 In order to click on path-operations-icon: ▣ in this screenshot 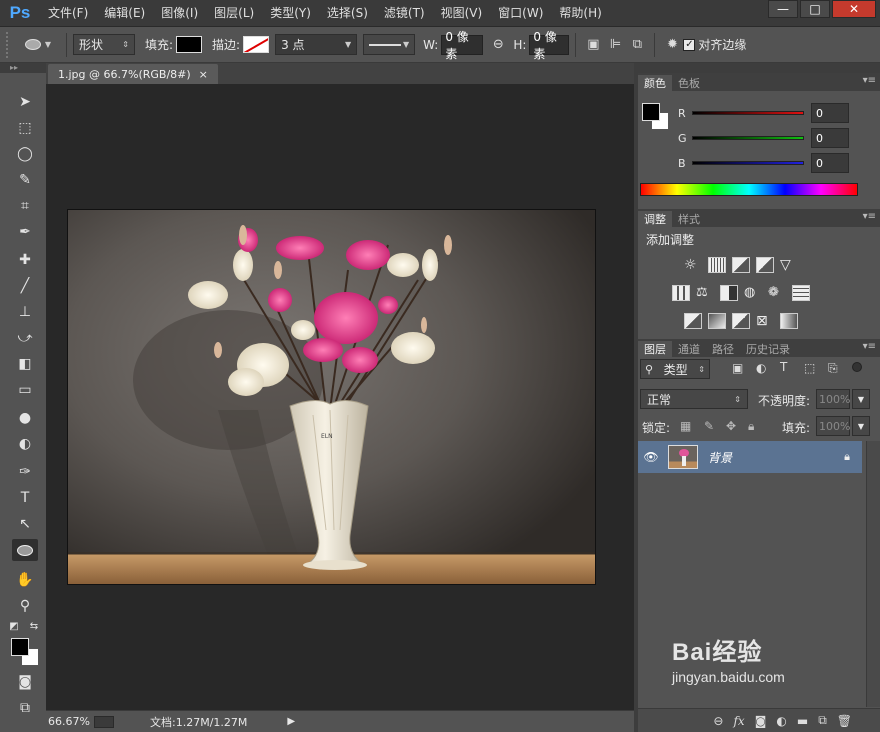, I will do `click(593, 45)`.